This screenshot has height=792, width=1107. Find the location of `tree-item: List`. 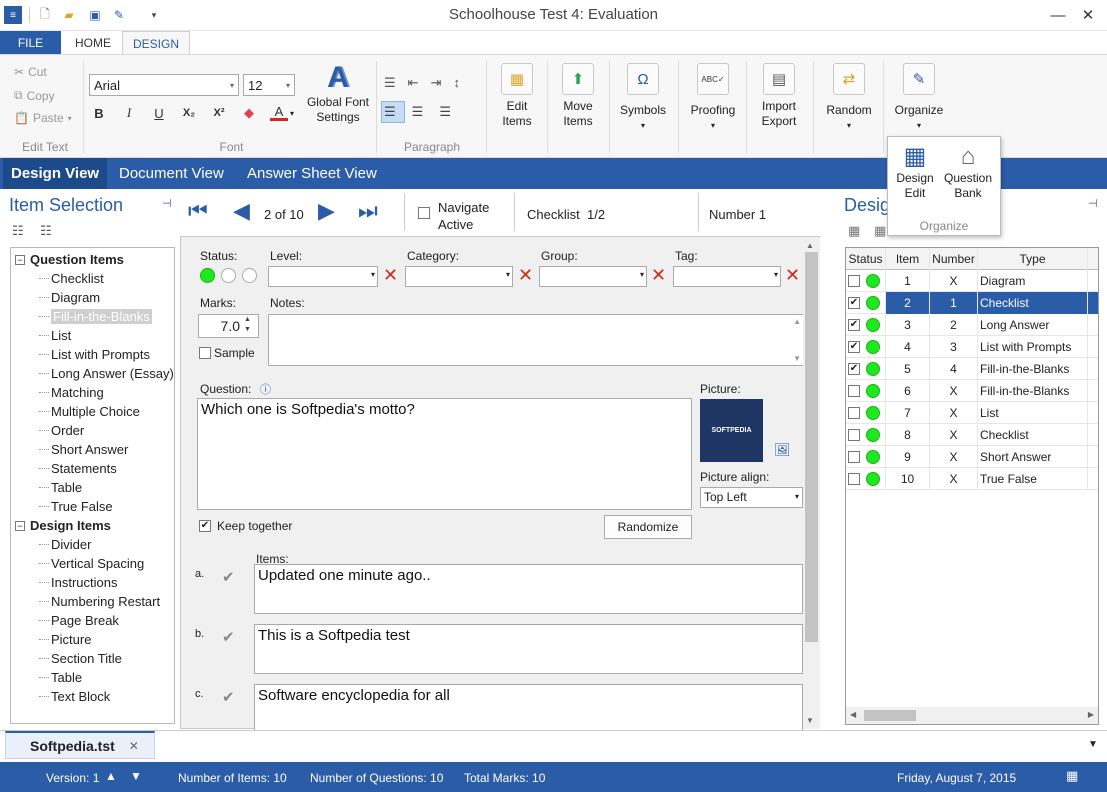

tree-item: List is located at coordinates (92, 335).